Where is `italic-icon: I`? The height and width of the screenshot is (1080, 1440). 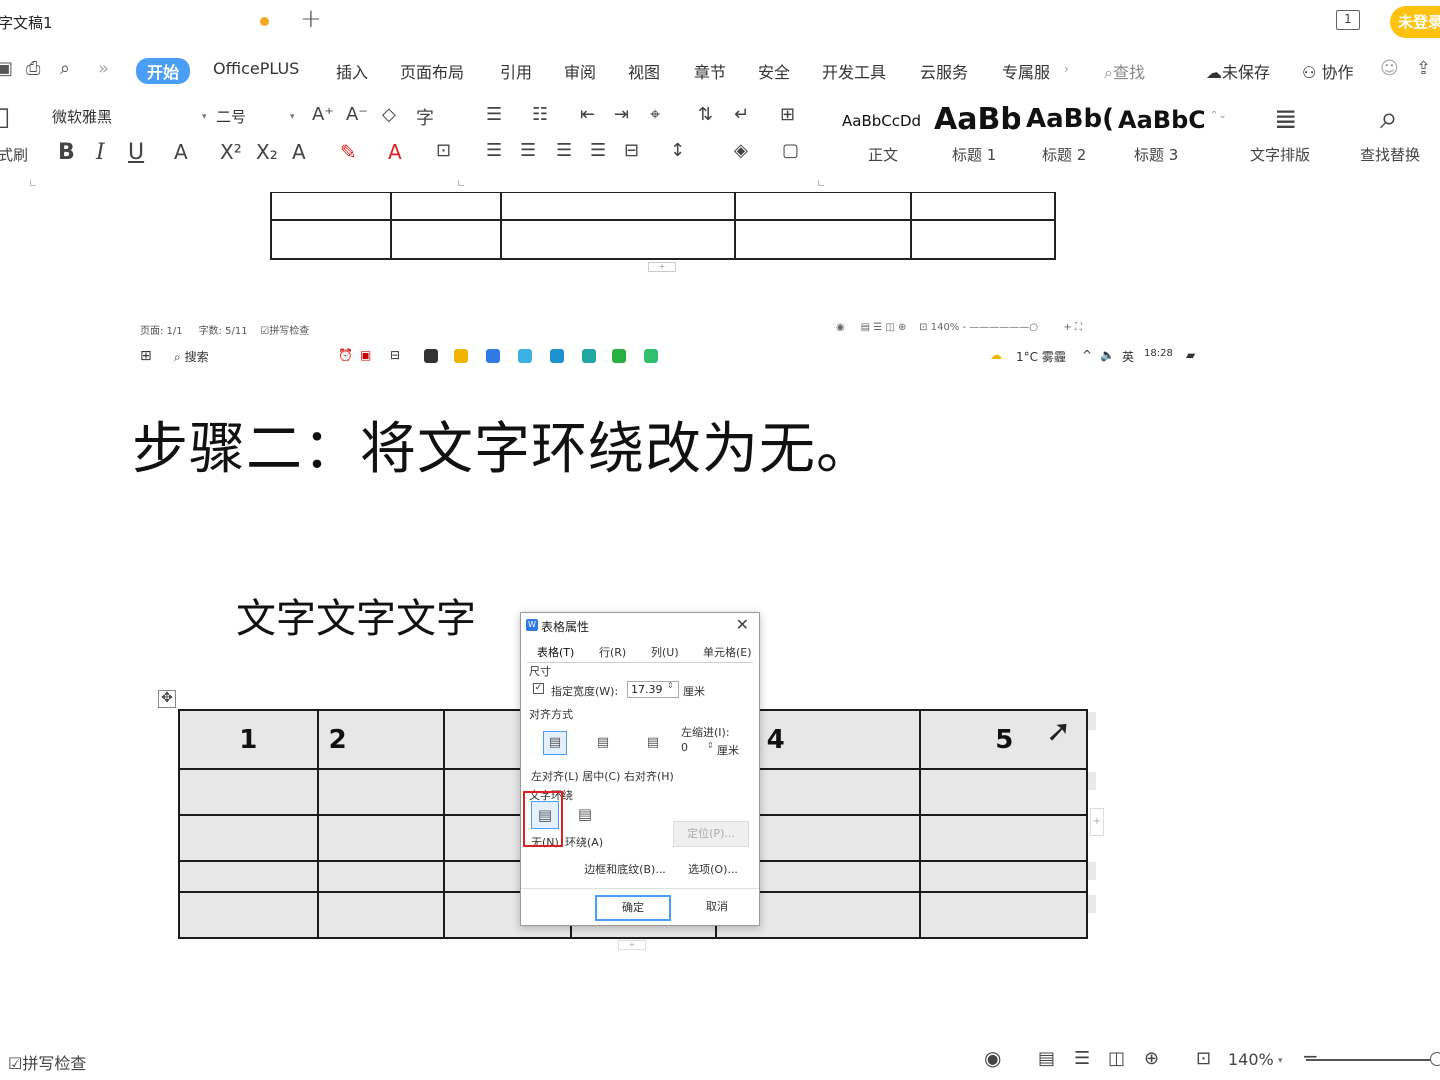 italic-icon: I is located at coordinates (100, 152).